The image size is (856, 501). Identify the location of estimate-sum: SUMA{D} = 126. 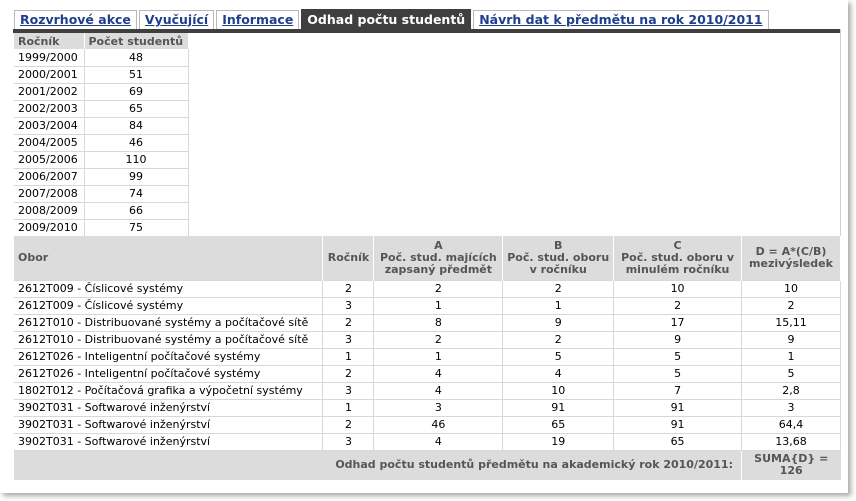
(790, 465).